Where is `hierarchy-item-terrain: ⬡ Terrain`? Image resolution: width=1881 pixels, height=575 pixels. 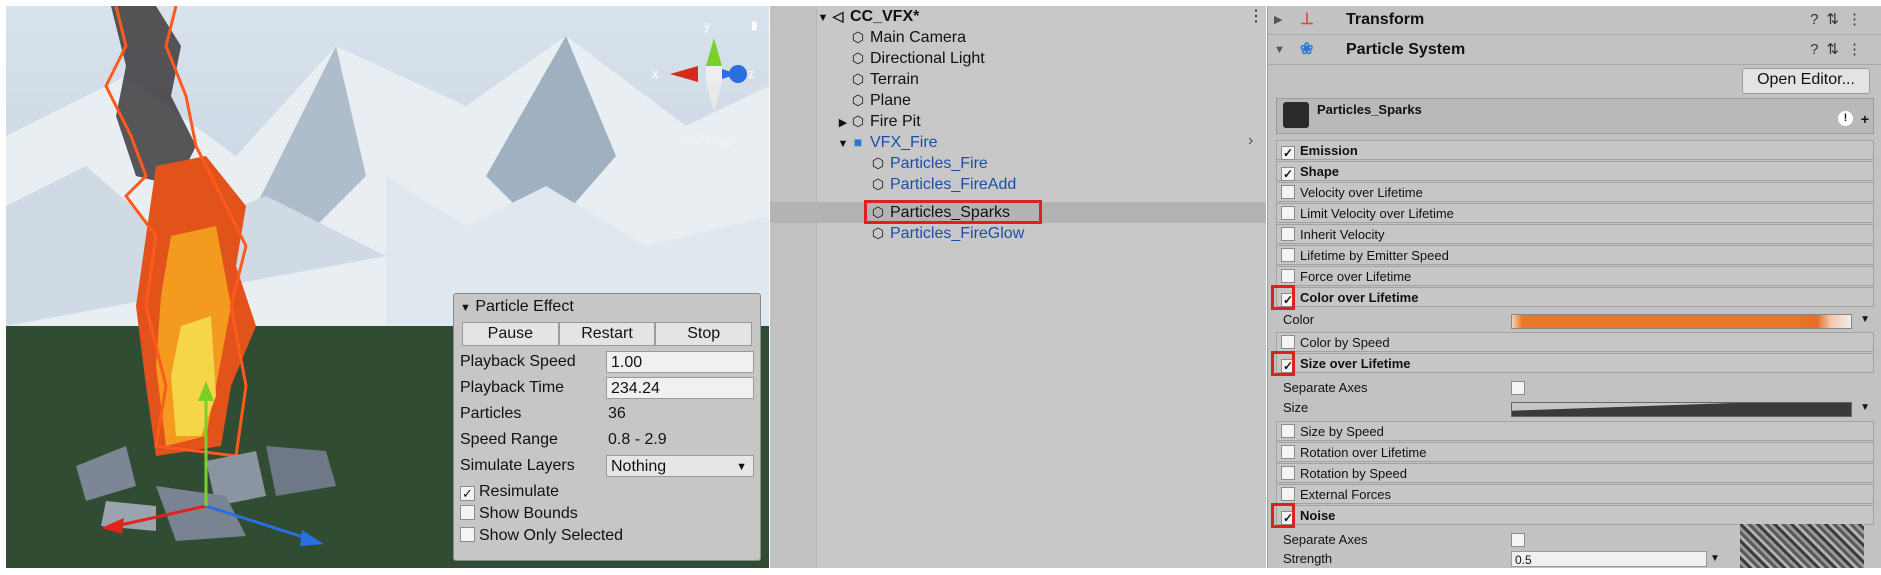
hierarchy-item-terrain: ⬡ Terrain is located at coordinates (884, 79).